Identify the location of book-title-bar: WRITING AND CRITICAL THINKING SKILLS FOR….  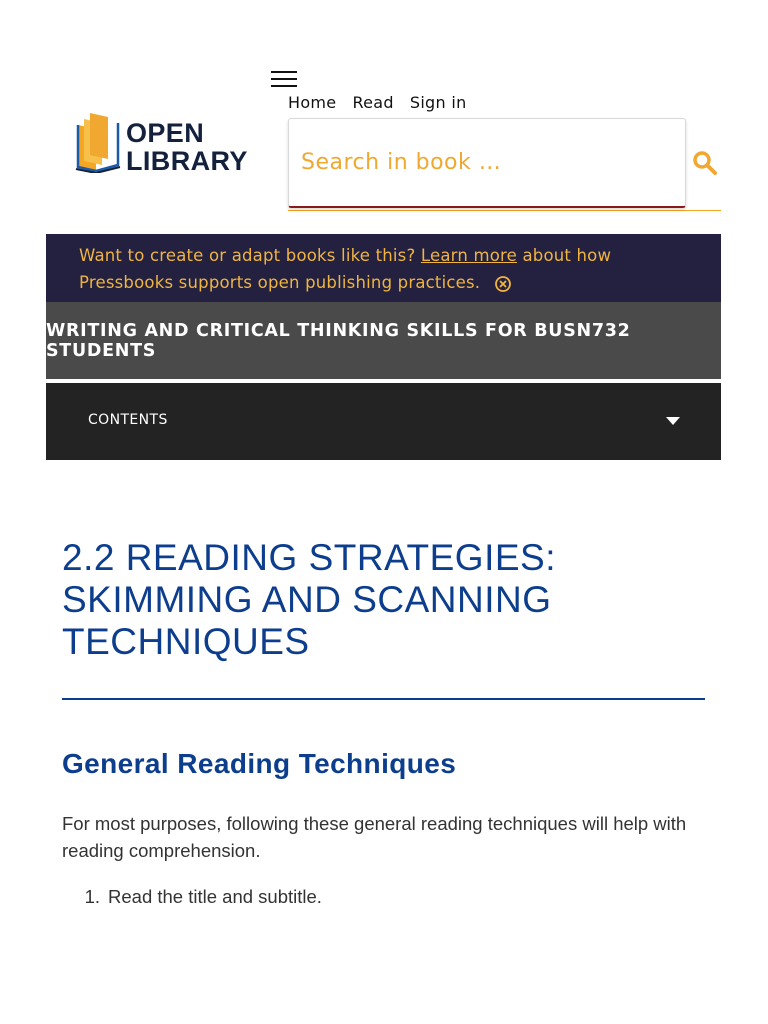
(383, 340).